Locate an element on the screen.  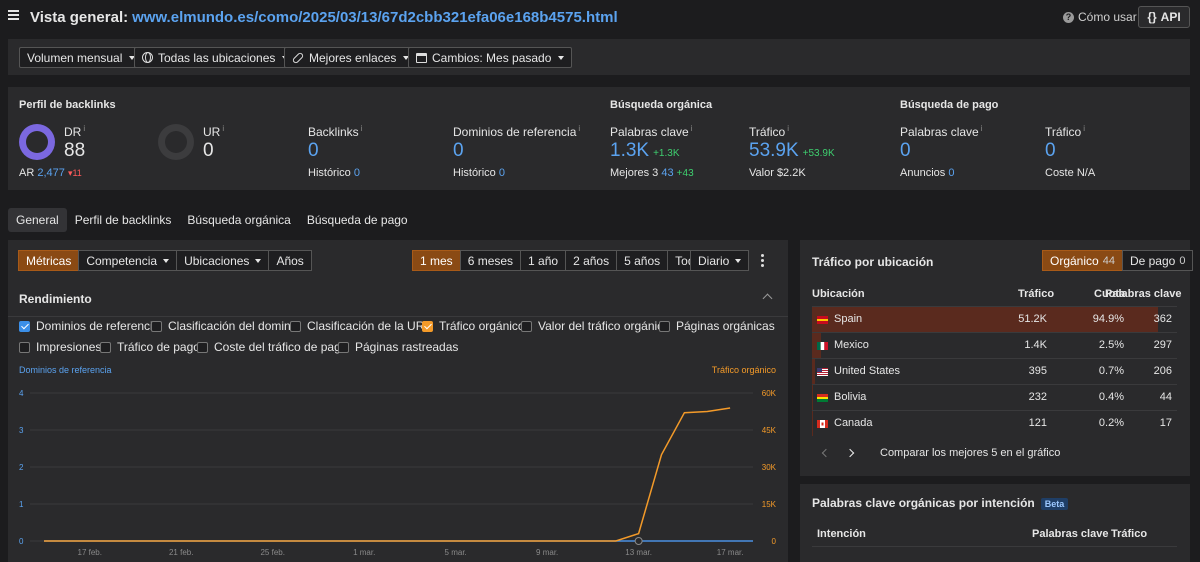
paid-keywords-value: 0 is located at coordinates (905, 151).